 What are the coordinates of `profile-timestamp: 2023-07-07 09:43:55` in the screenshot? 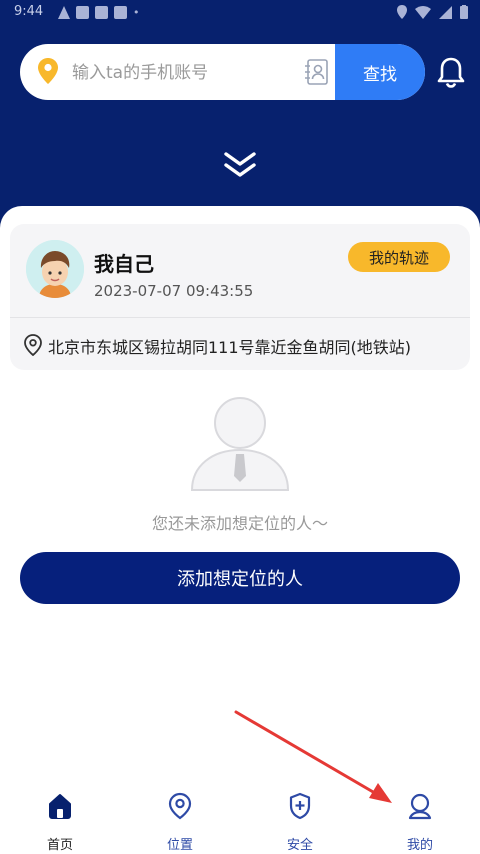 It's located at (174, 291).